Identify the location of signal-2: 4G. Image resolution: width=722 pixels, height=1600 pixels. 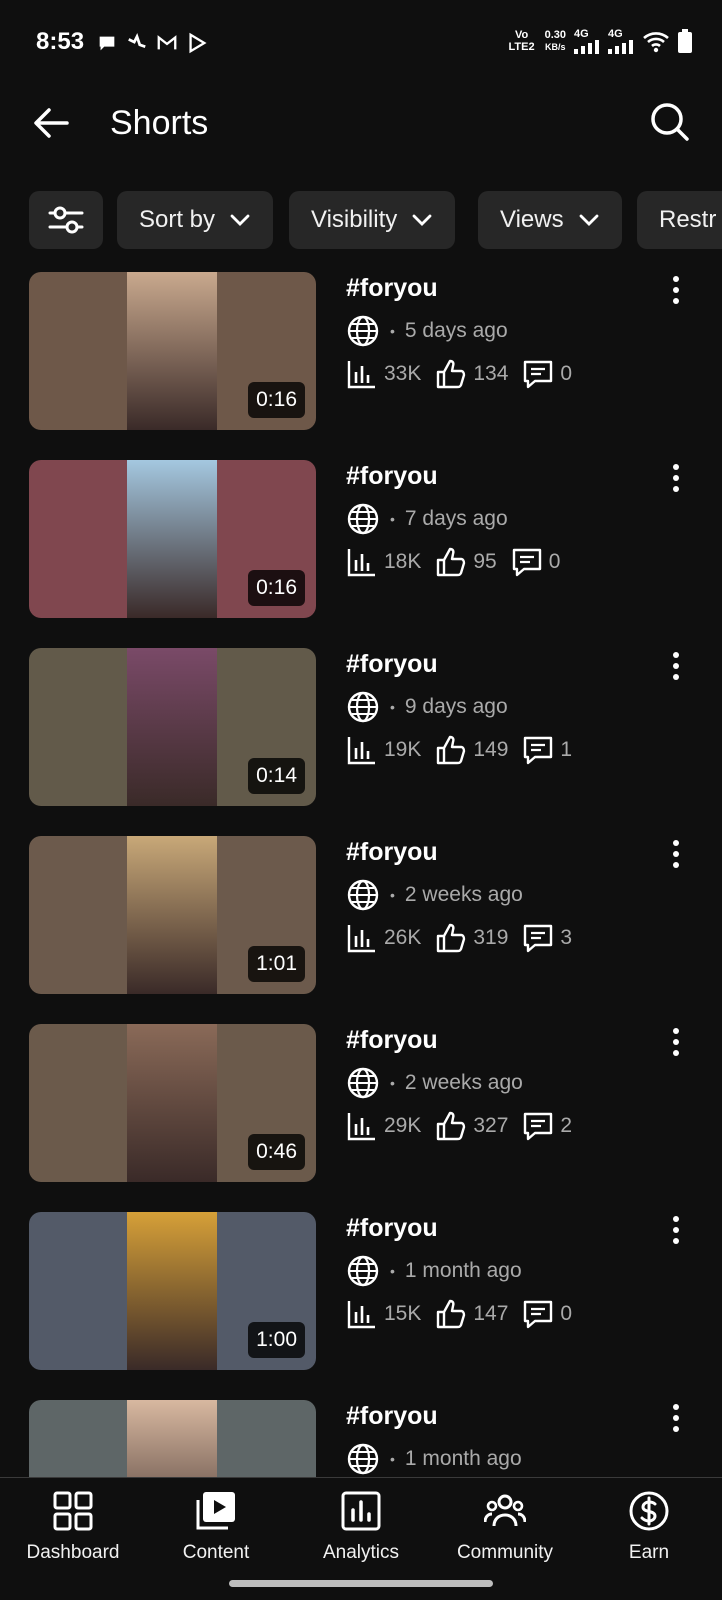
(621, 41).